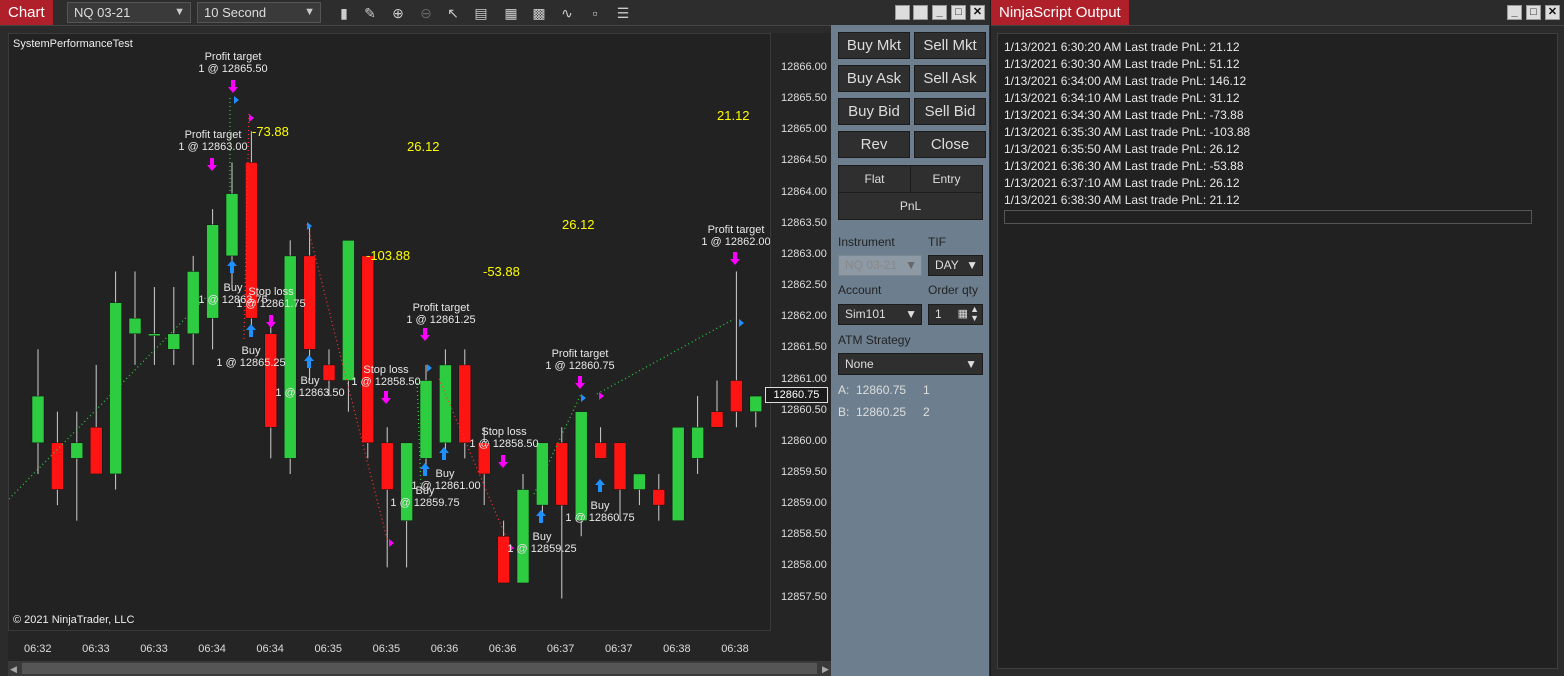 This screenshot has height=676, width=1564. Describe the element at coordinates (623, 13) in the screenshot. I see `menu-icon: ☰` at that location.